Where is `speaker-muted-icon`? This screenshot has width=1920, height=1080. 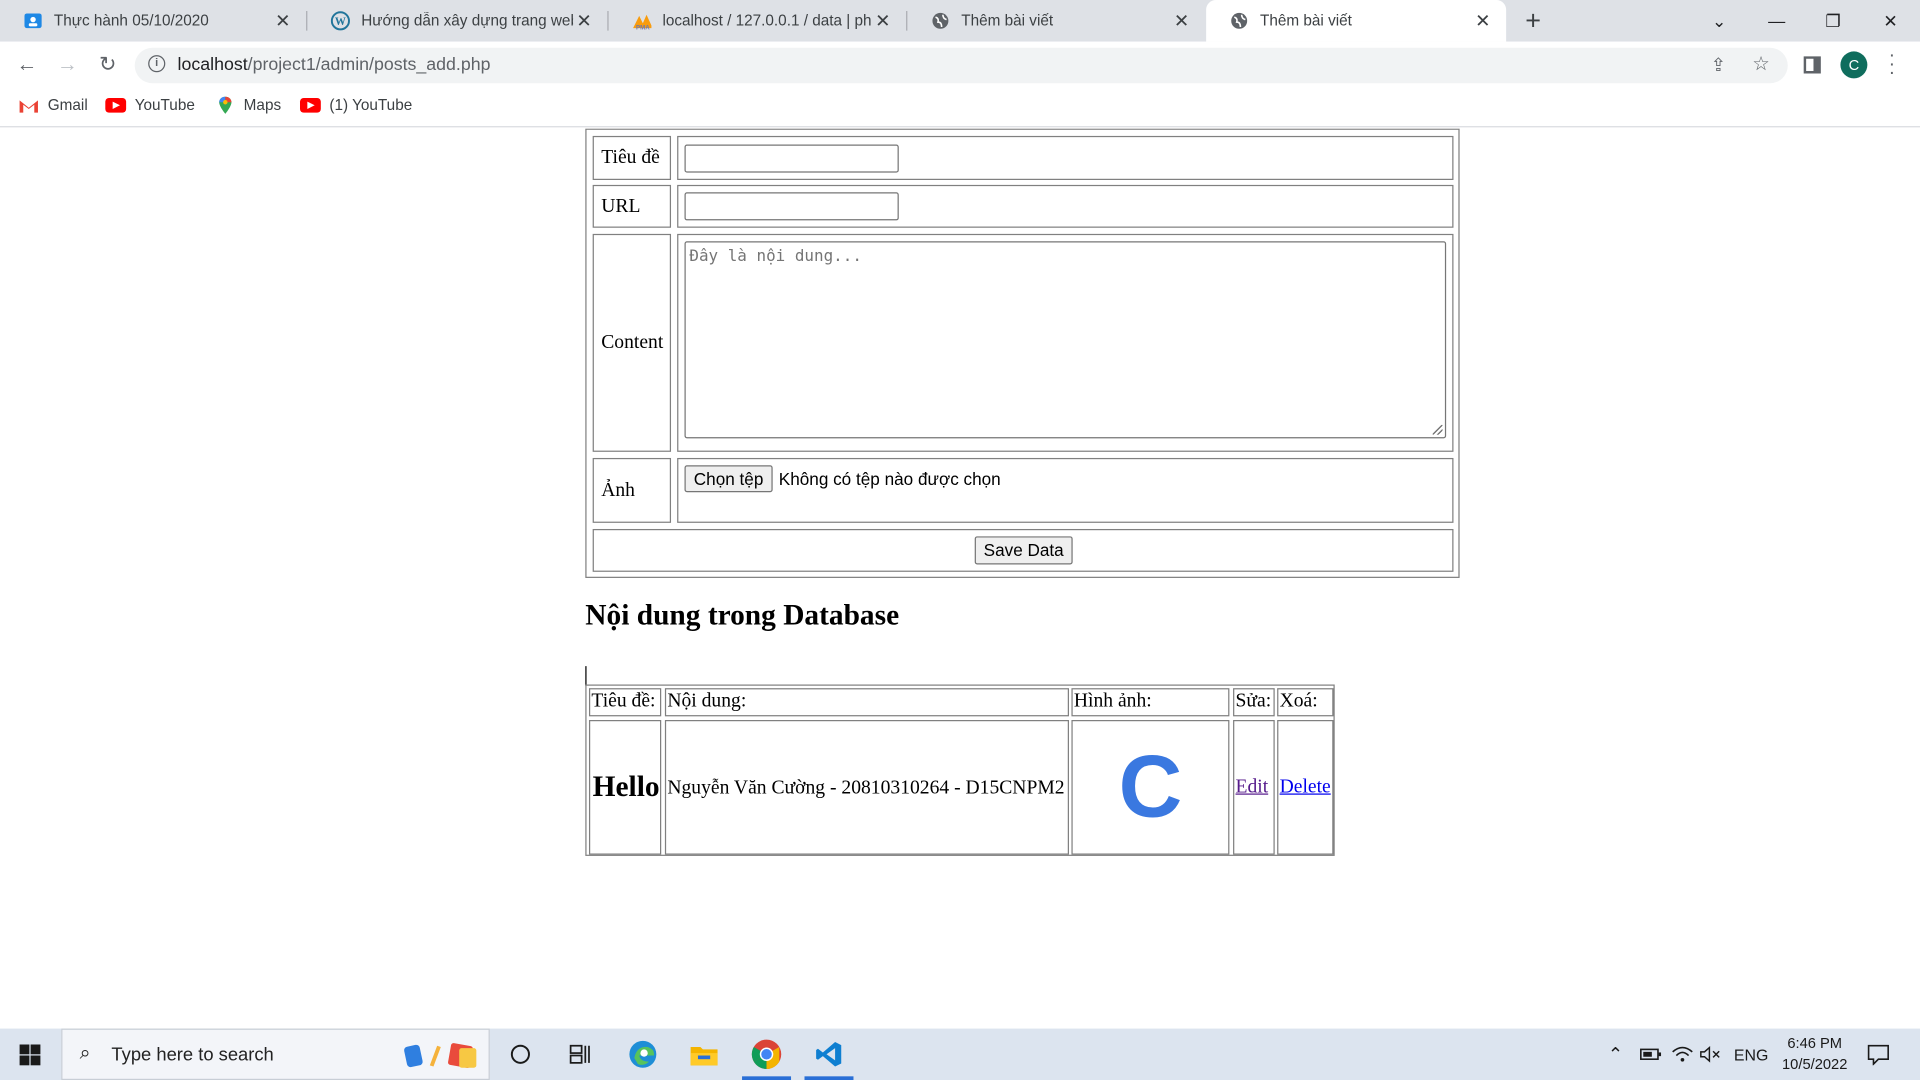
speaker-muted-icon is located at coordinates (1711, 1054).